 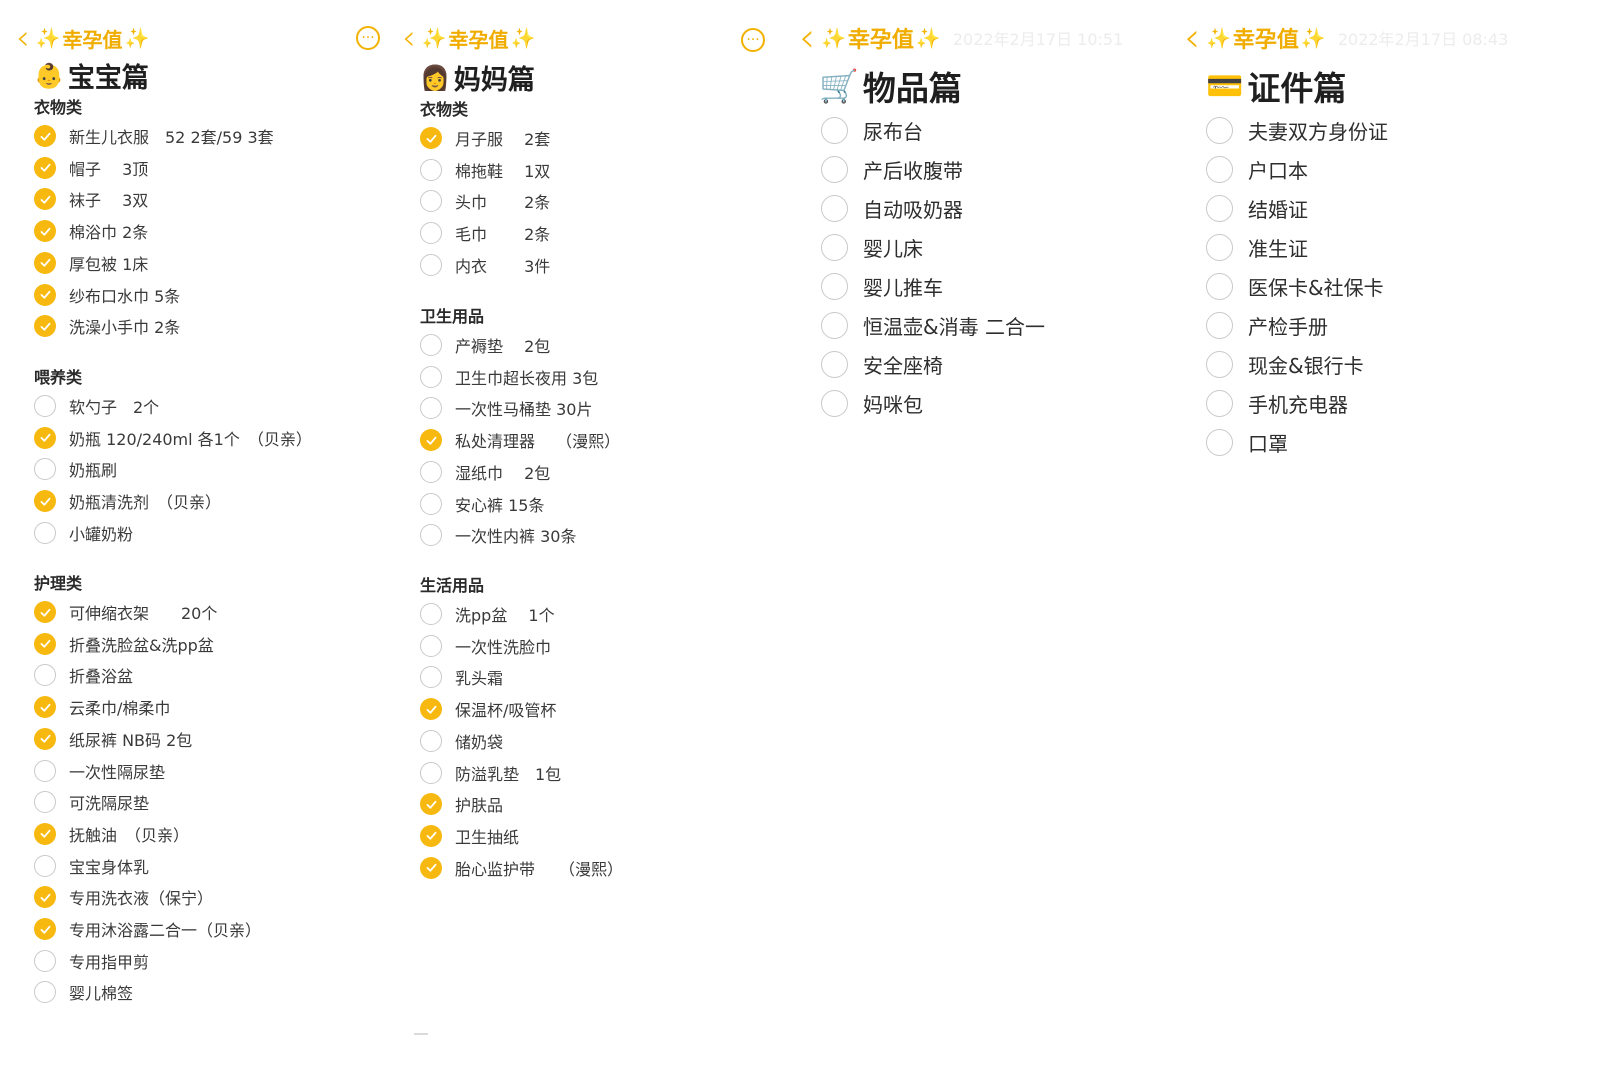 I want to click on checklist-item: 婴儿棉签, so click(x=83, y=992).